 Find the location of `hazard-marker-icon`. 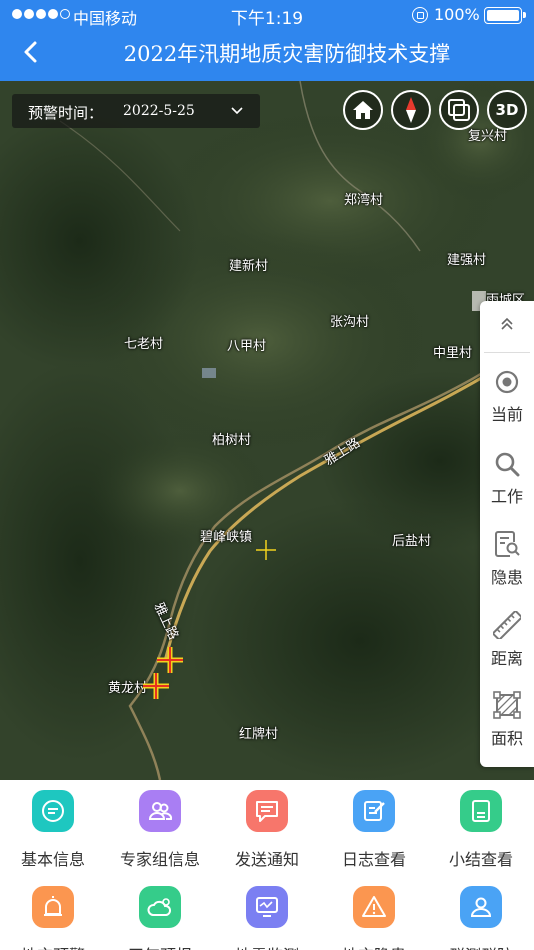

hazard-marker-icon is located at coordinates (156, 686).